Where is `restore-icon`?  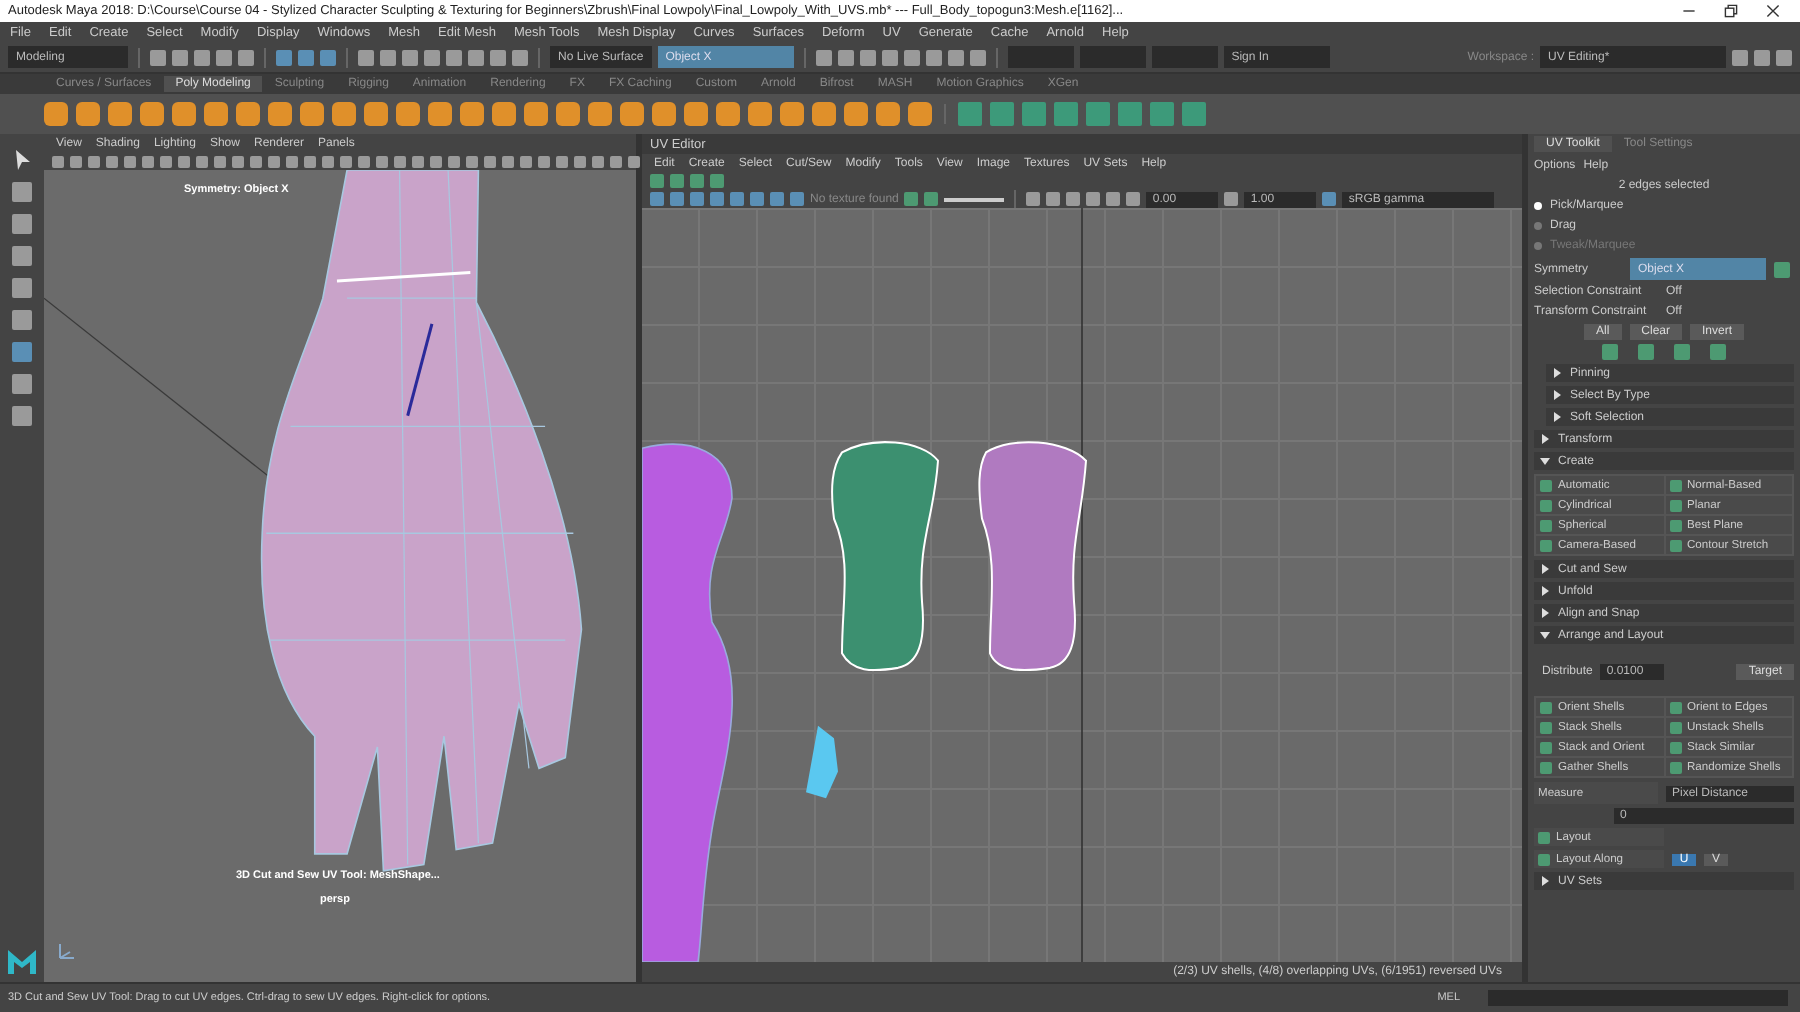 restore-icon is located at coordinates (1731, 11).